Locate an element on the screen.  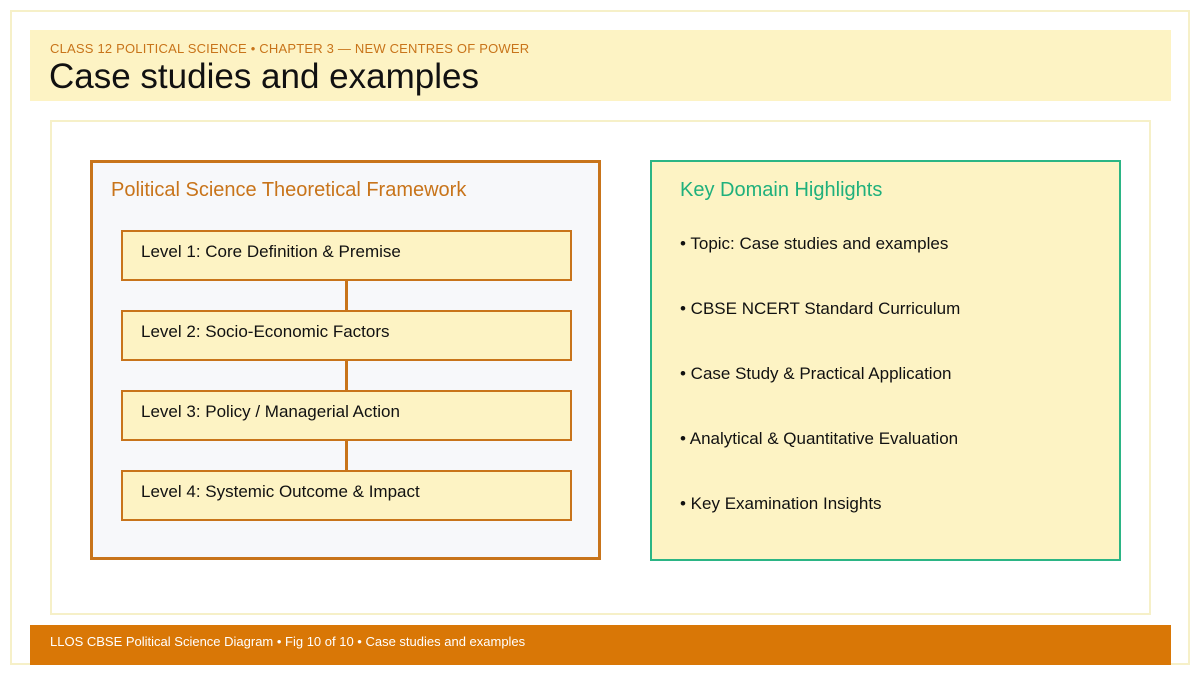
level-label: Level 3: Policy / Managerial Action is located at coordinates (270, 411).